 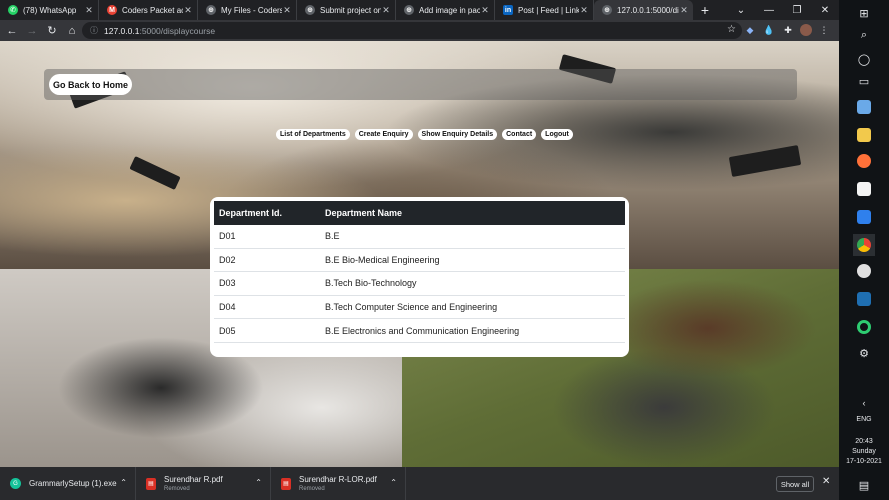 I want to click on nav-logout: Logout, so click(x=557, y=134).